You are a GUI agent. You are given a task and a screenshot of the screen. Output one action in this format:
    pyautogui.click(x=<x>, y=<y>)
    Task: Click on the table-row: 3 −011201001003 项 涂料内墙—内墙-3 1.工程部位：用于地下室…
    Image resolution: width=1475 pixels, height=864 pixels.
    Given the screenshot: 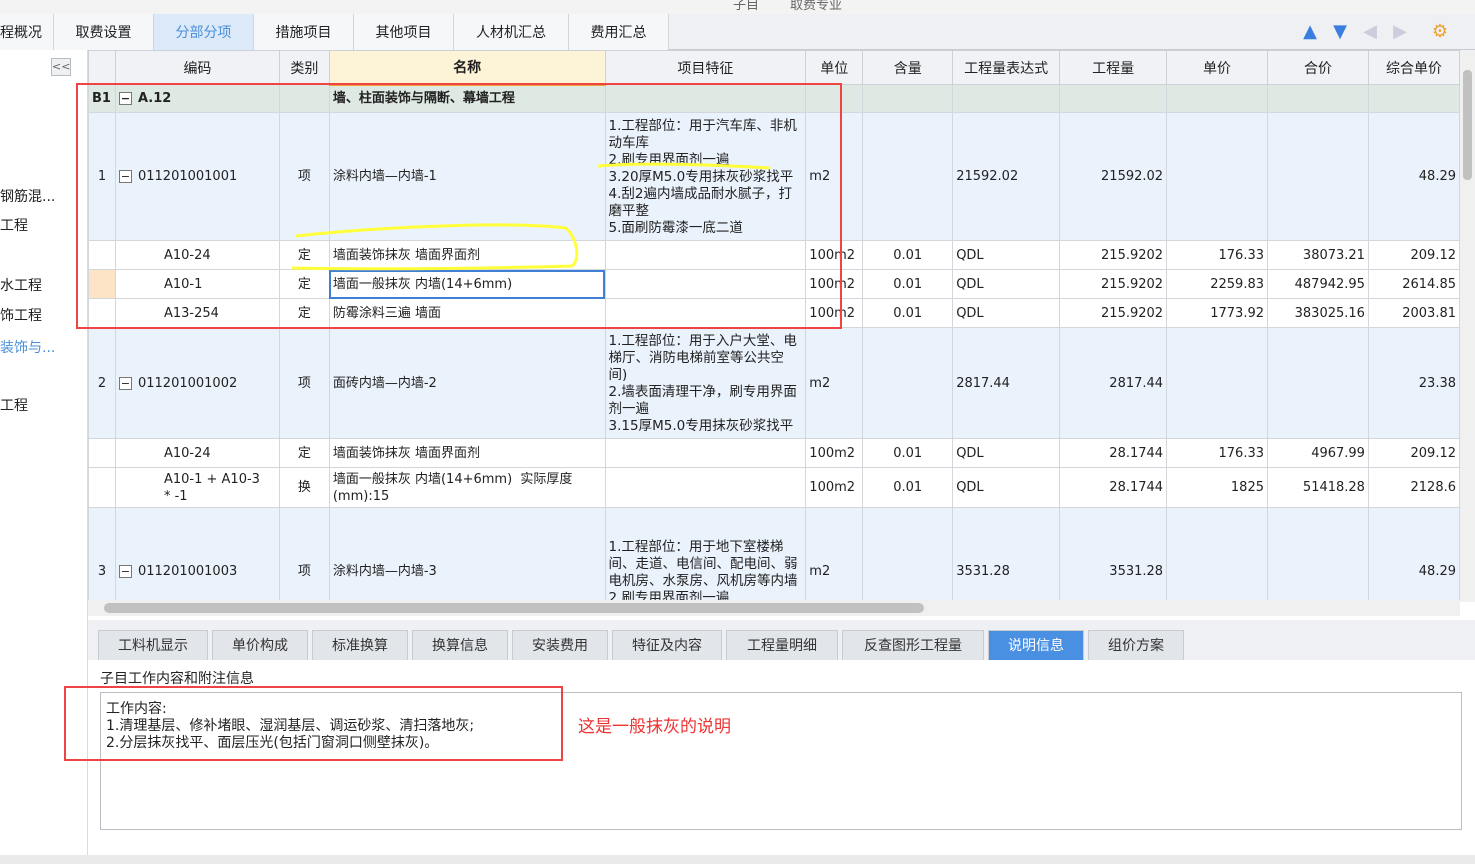 What is the action you would take?
    pyautogui.click(x=774, y=554)
    